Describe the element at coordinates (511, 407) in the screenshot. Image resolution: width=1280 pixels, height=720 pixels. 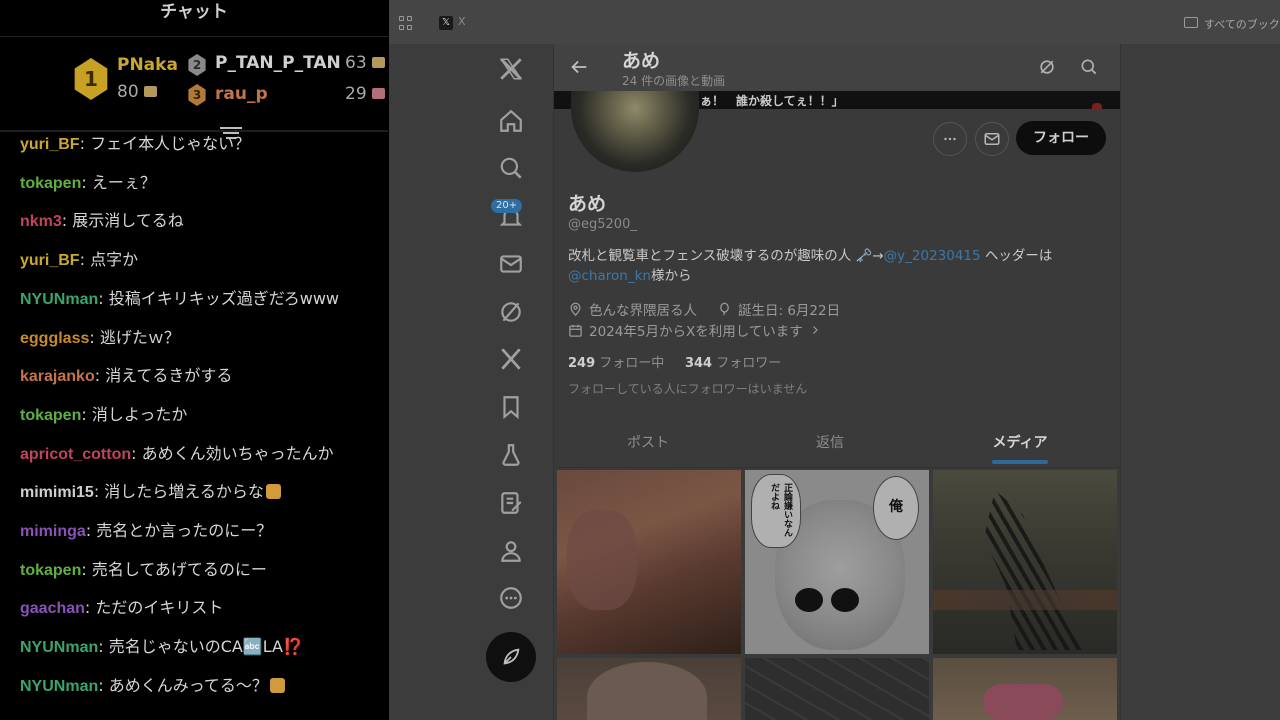
I see `bookmarks-icon` at that location.